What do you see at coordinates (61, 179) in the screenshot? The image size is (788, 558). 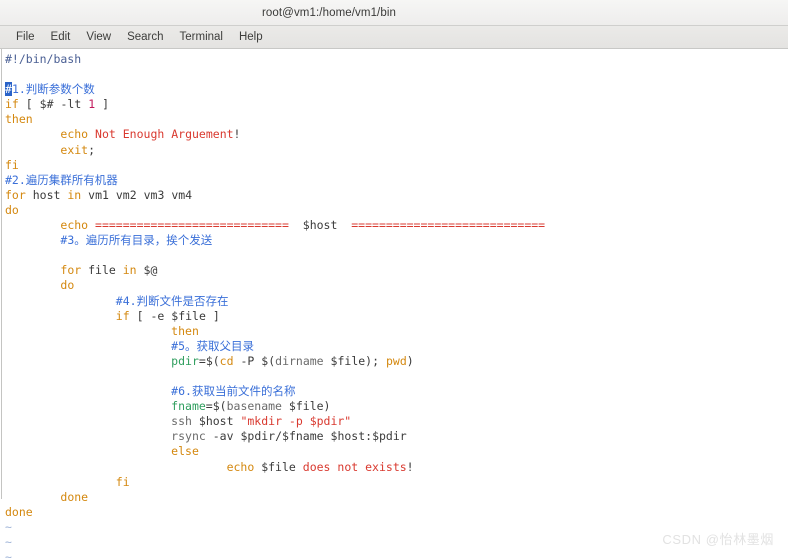 I see `code-line: #2.遍历集群所有机器` at bounding box center [61, 179].